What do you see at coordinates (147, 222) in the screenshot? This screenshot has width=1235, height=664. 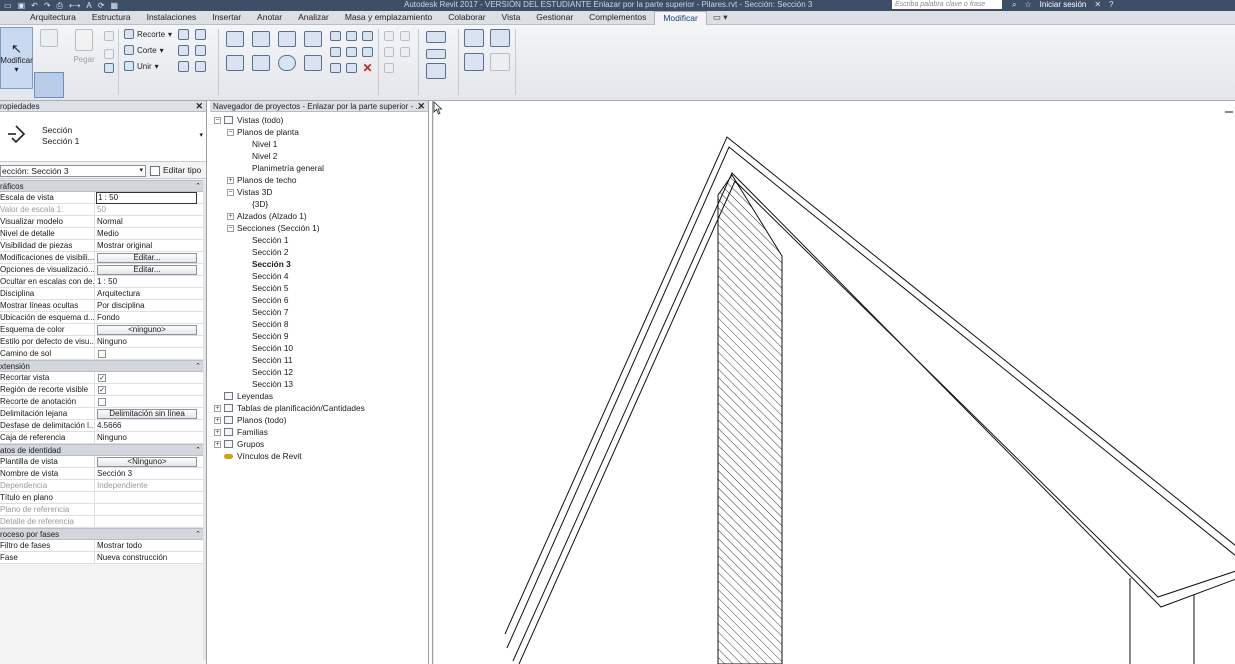 I see `property-value: Normal` at bounding box center [147, 222].